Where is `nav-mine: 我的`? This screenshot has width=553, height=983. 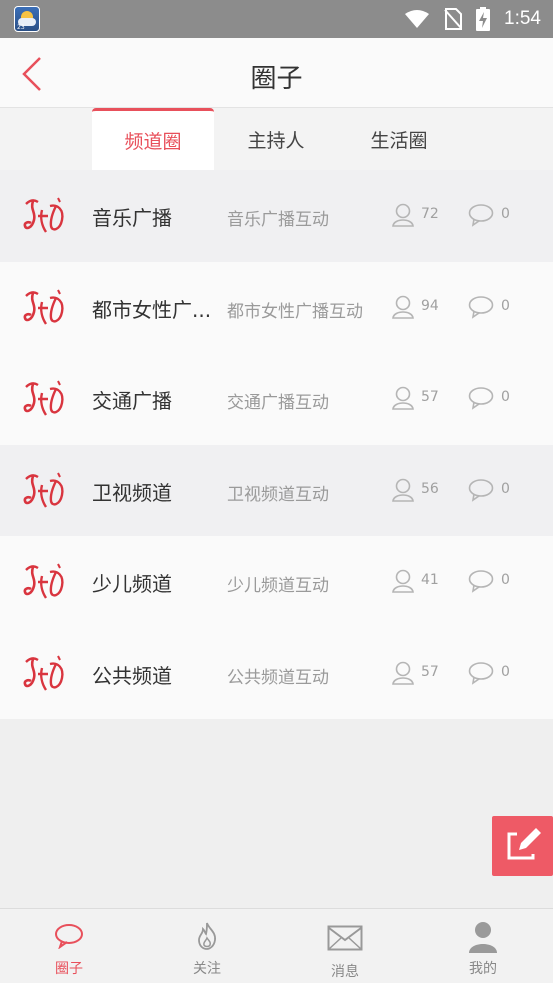
nav-mine: 我的 is located at coordinates (483, 946).